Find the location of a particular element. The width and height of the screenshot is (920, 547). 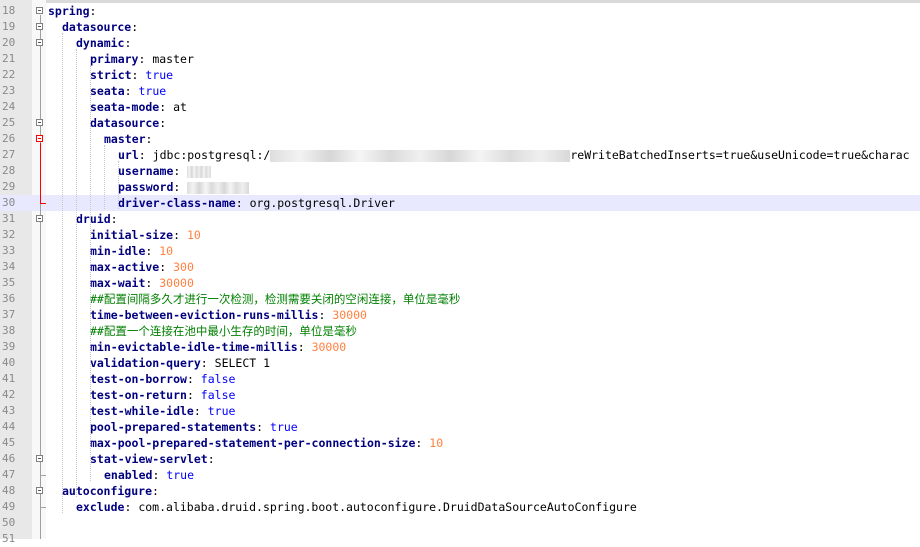

code-line: 23 seata: true is located at coordinates (460, 91).